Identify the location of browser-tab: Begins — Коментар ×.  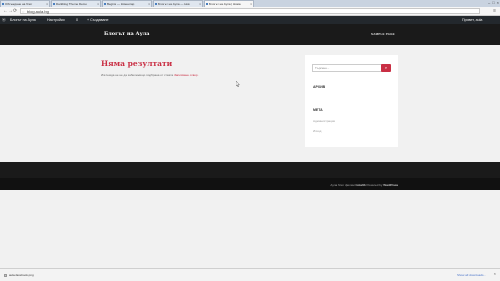
(127, 3).